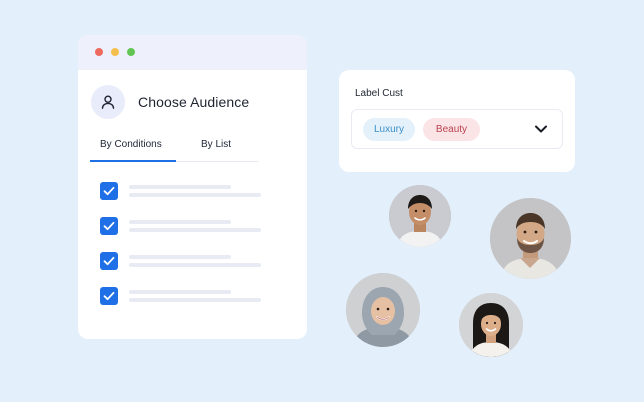  I want to click on window-titlebar, so click(192, 52).